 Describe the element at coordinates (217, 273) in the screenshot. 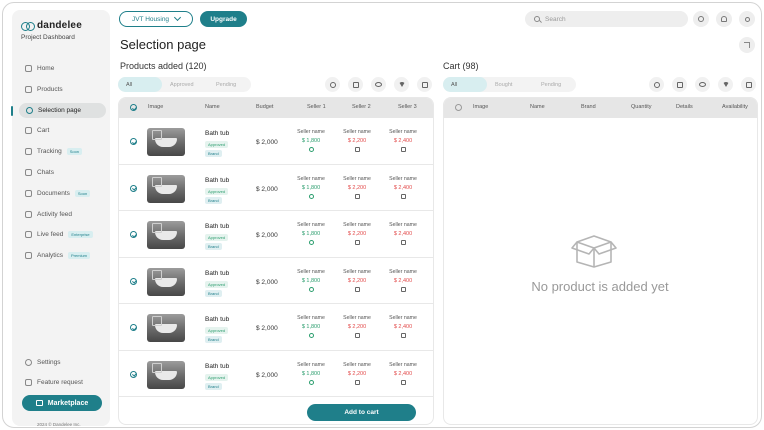

I see `product-name: Bath tub` at that location.